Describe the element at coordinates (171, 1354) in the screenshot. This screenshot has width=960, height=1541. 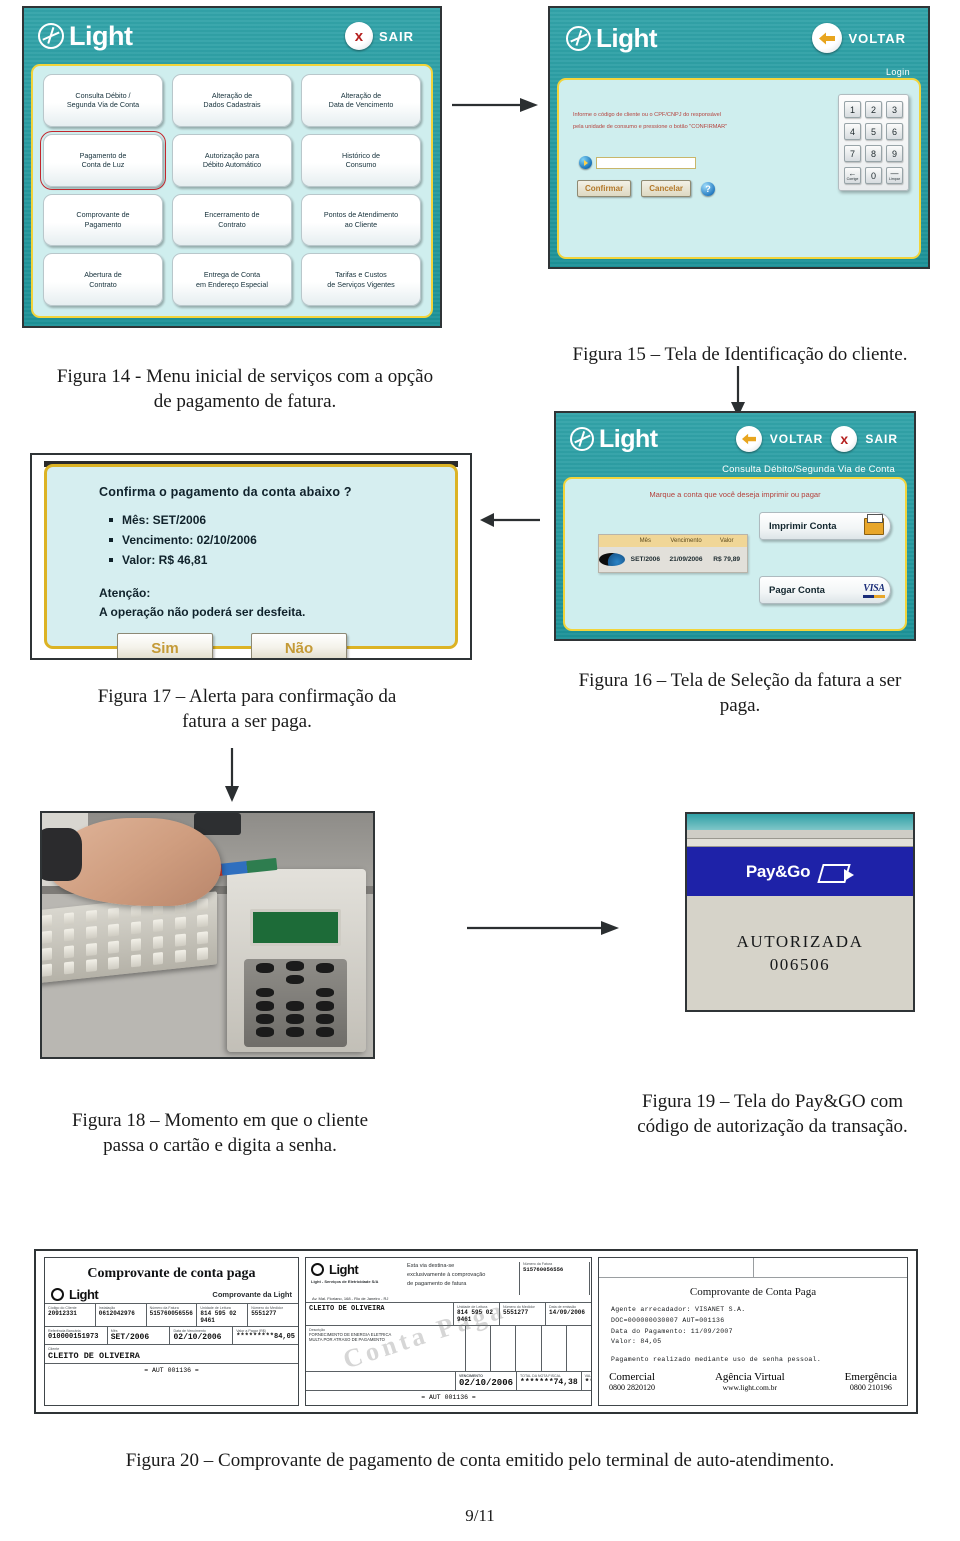
I see `receipt-left-client: Cliente CLEITO DE OLIVEIRA` at that location.